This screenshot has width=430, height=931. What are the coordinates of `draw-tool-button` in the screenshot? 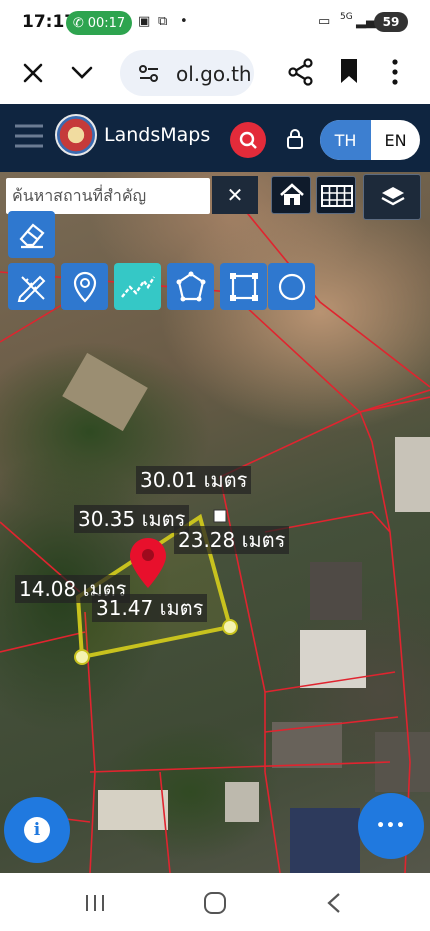 It's located at (31, 286).